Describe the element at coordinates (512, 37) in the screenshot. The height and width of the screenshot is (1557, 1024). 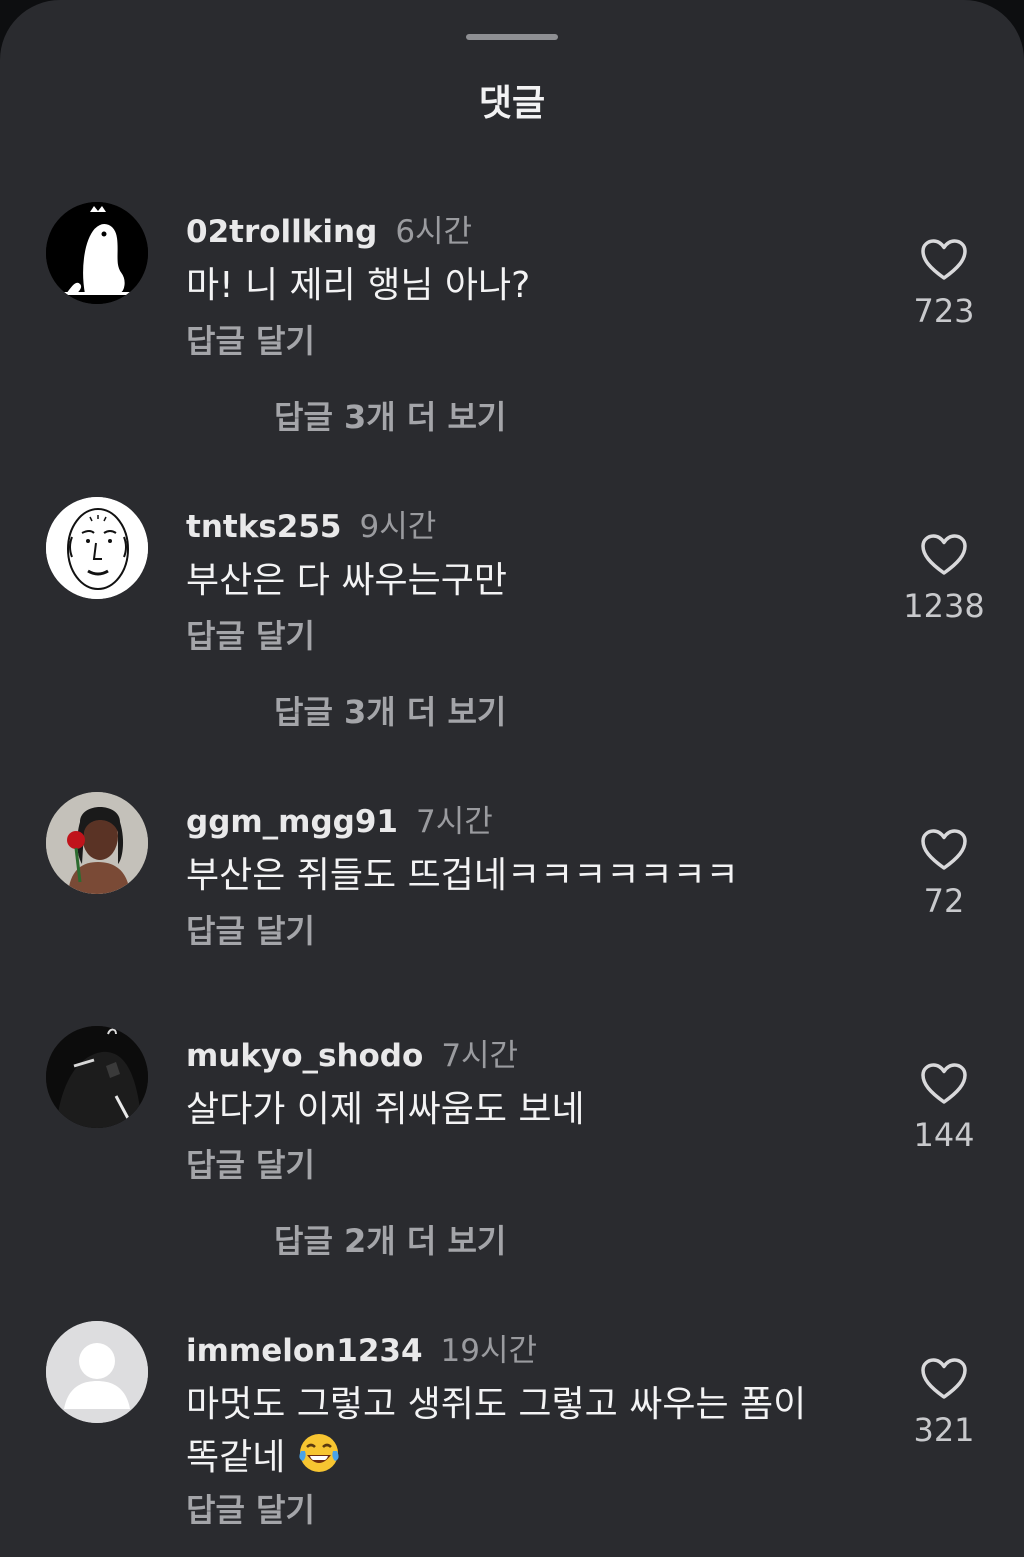
I see `sheet-drag-handle` at that location.